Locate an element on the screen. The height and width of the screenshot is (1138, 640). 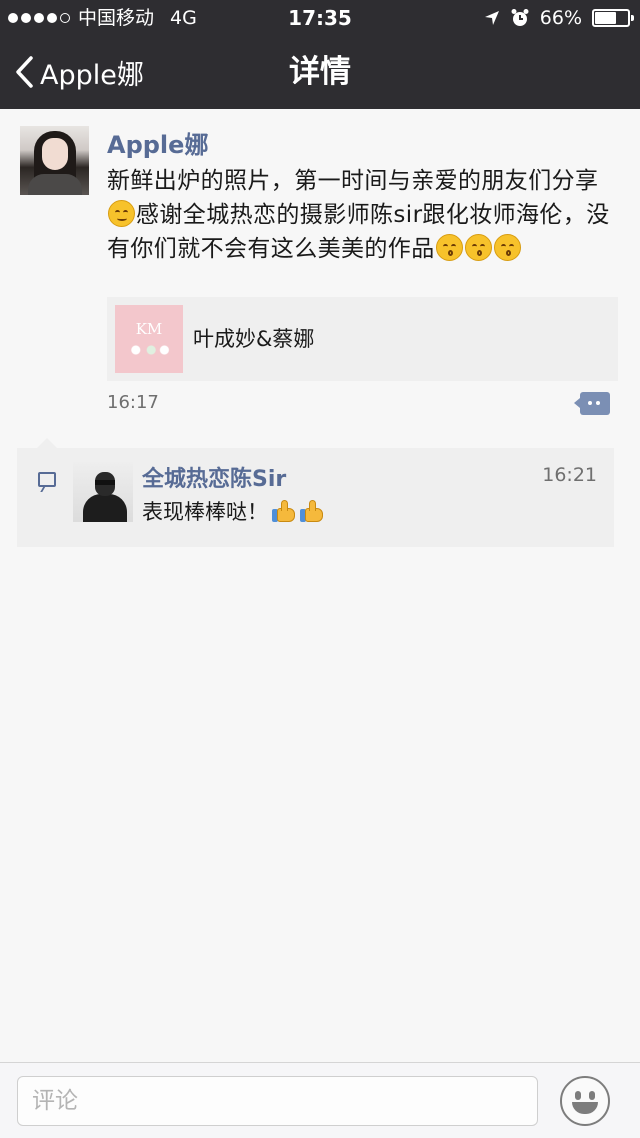
alarm-clock-icon is located at coordinates (520, 17).